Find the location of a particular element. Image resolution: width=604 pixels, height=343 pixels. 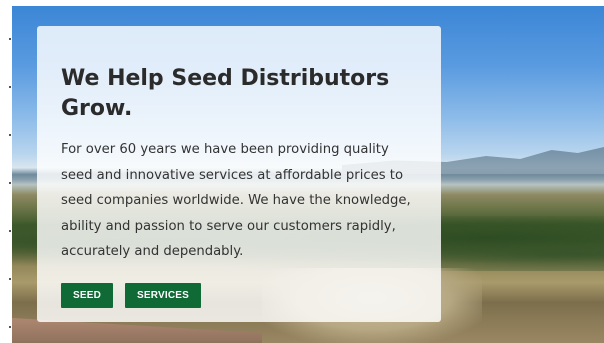

seed-button: SEED is located at coordinates (87, 295).